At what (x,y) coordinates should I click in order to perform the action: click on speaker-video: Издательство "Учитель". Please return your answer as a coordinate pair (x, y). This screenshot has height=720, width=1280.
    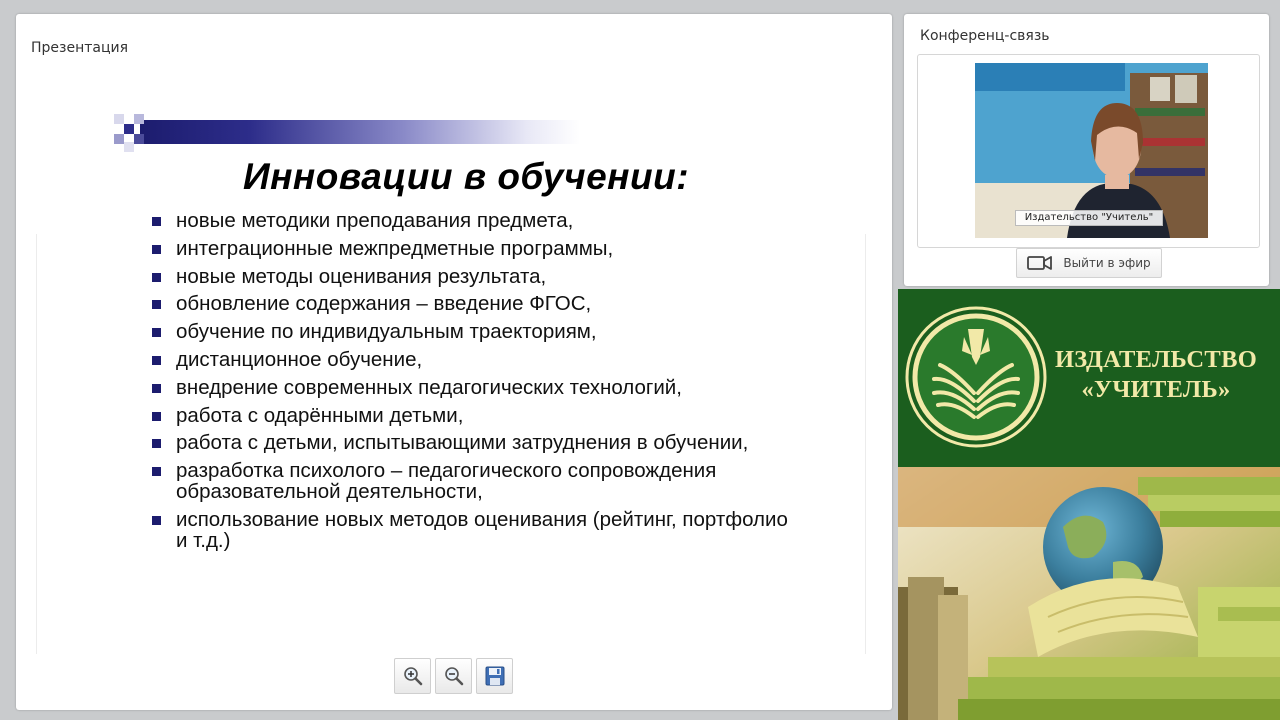
    Looking at the image, I should click on (1091, 150).